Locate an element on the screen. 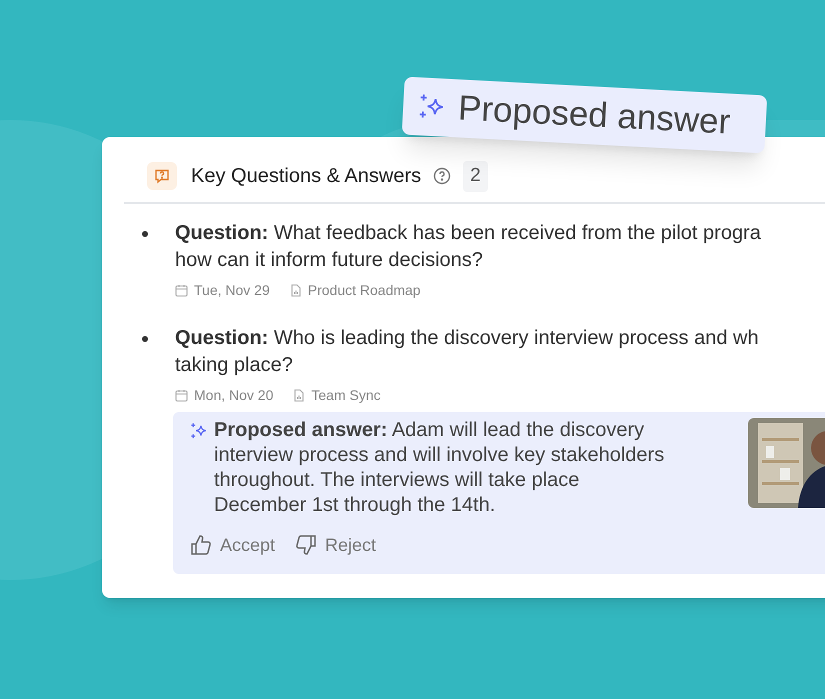  question-chat-icon is located at coordinates (162, 176).